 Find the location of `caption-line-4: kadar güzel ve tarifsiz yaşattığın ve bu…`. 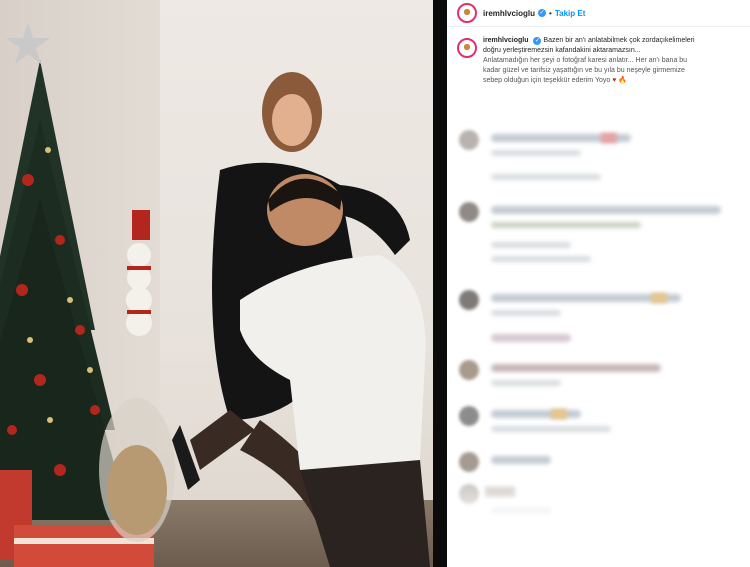

caption-line-4: kadar güzel ve tarifsiz yaşattığın ve bu… is located at coordinates (584, 70).